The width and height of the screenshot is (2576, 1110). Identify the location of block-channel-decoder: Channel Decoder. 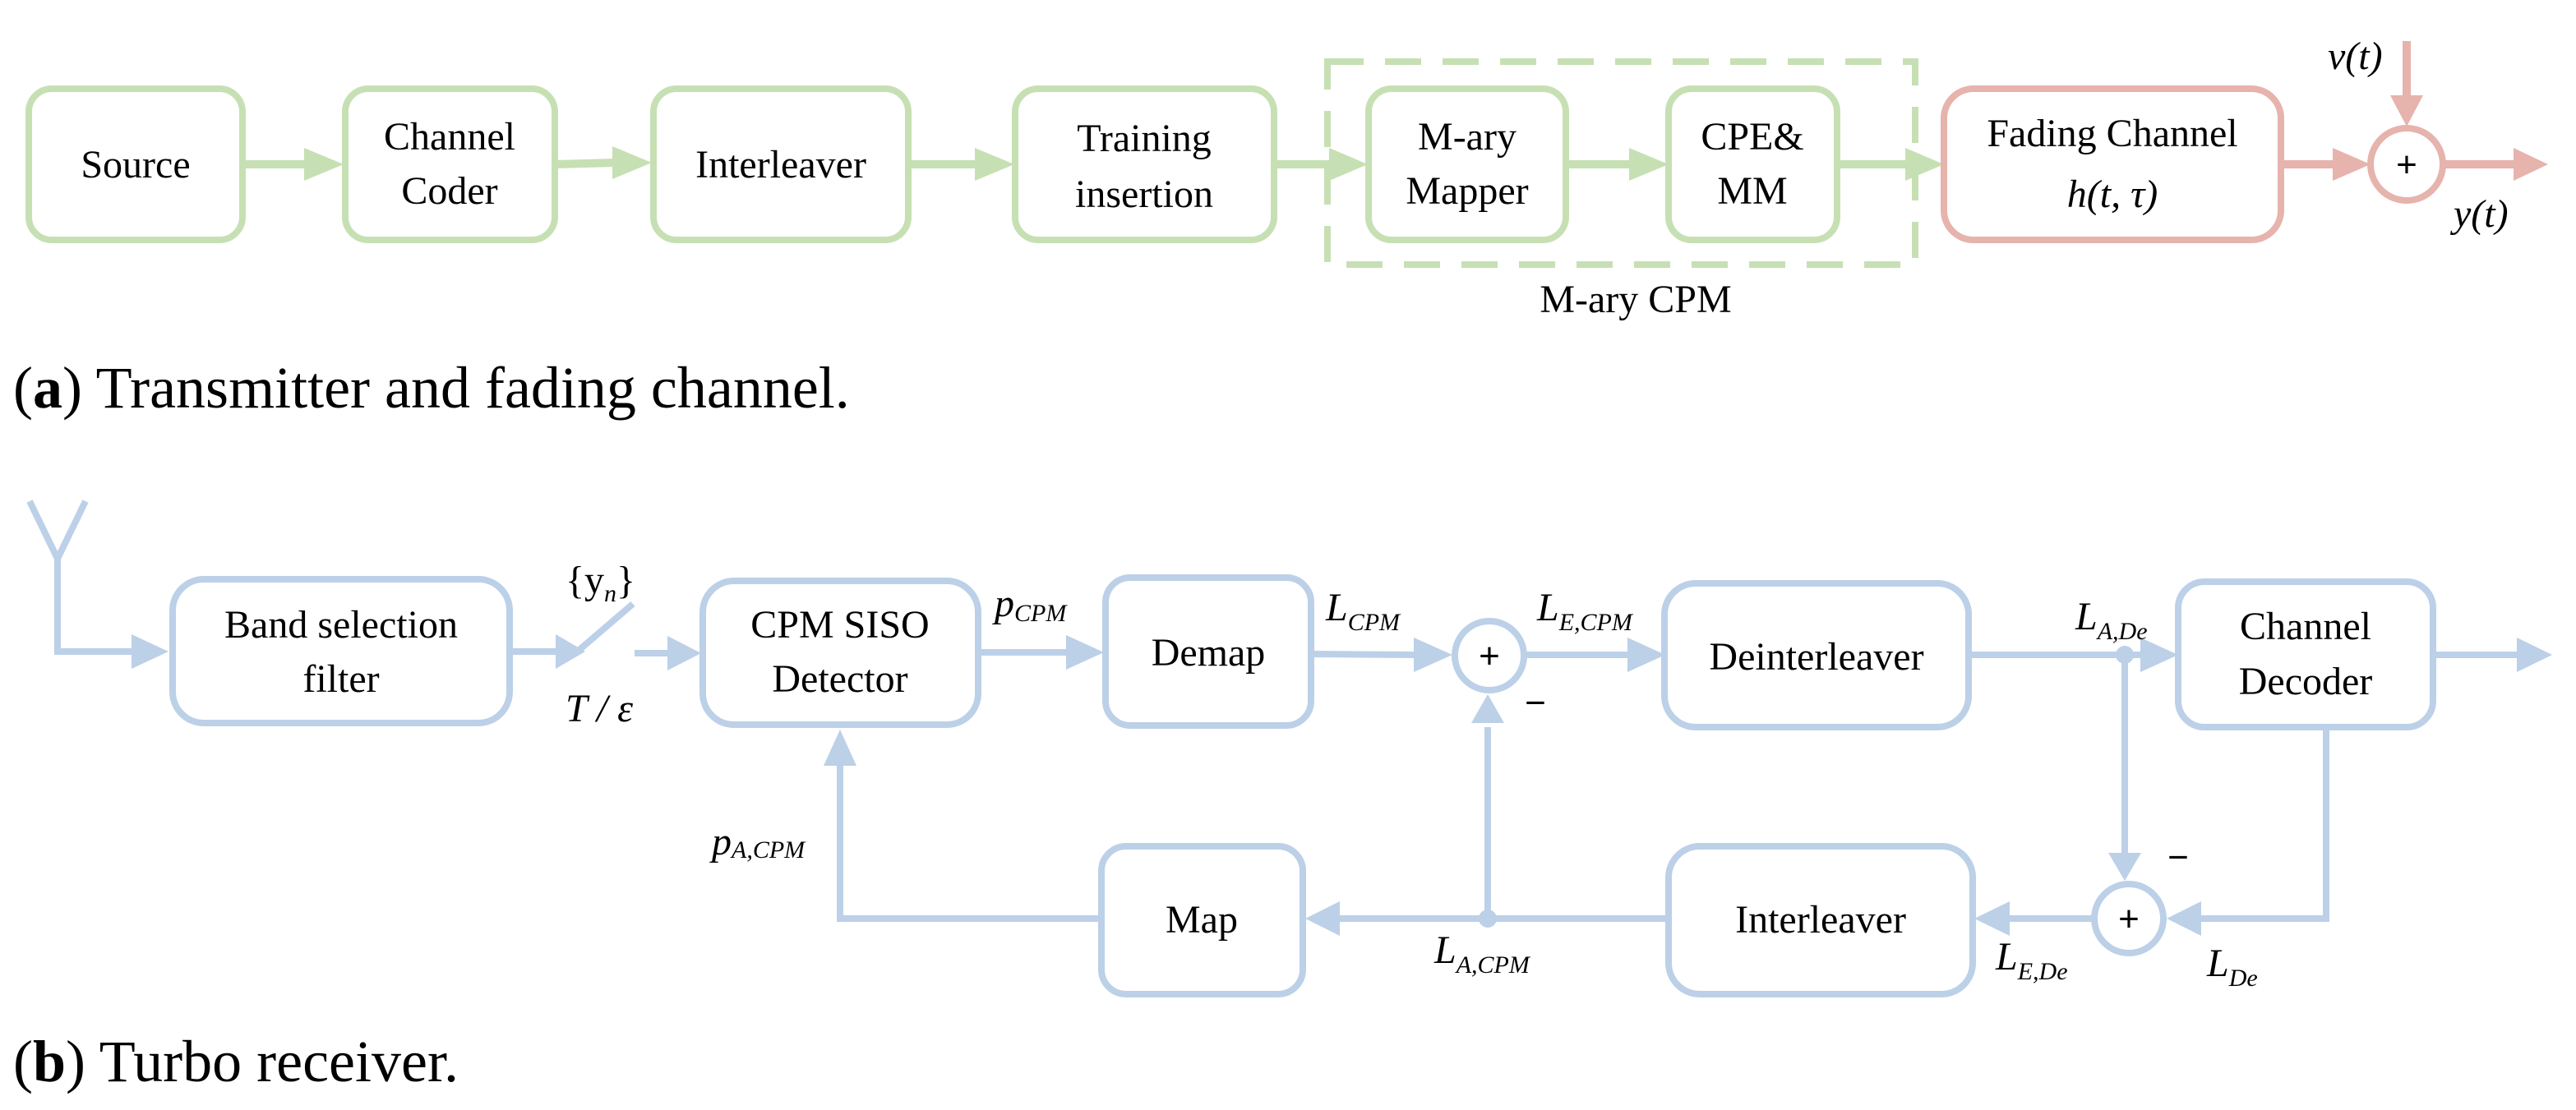
(2305, 654).